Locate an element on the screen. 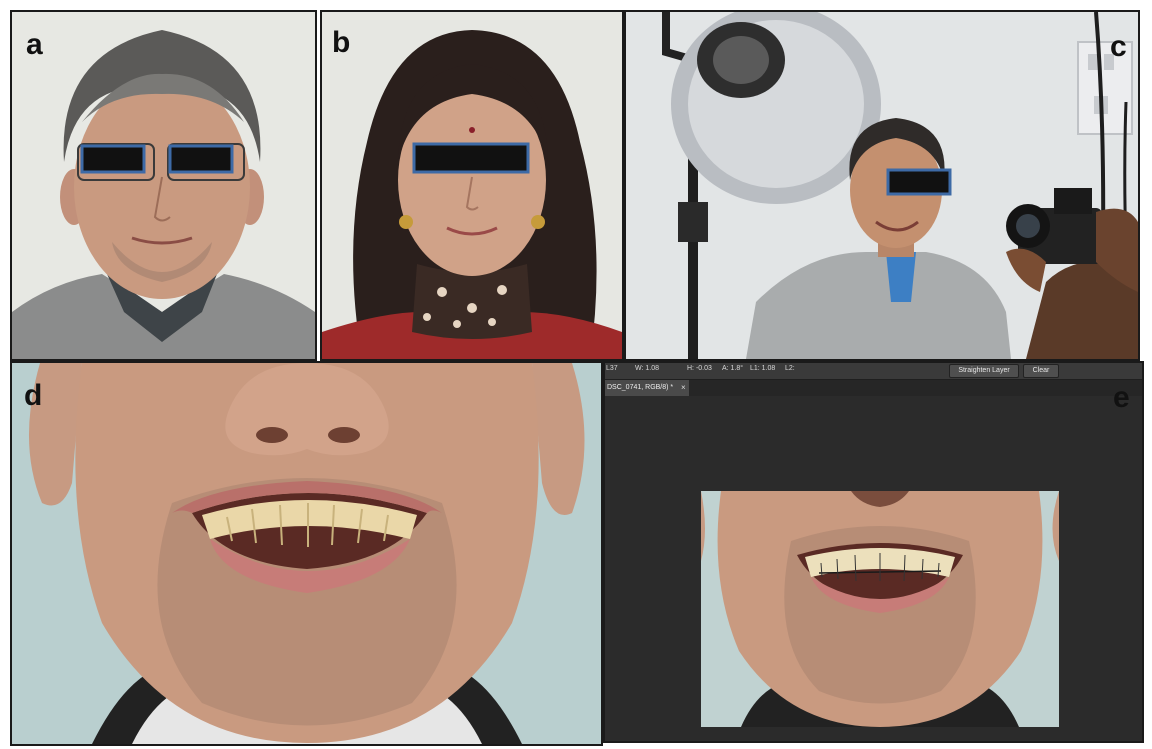 This screenshot has width=1152, height=749. panel-a-frontal-portrait-man: a is located at coordinates (163, 185).